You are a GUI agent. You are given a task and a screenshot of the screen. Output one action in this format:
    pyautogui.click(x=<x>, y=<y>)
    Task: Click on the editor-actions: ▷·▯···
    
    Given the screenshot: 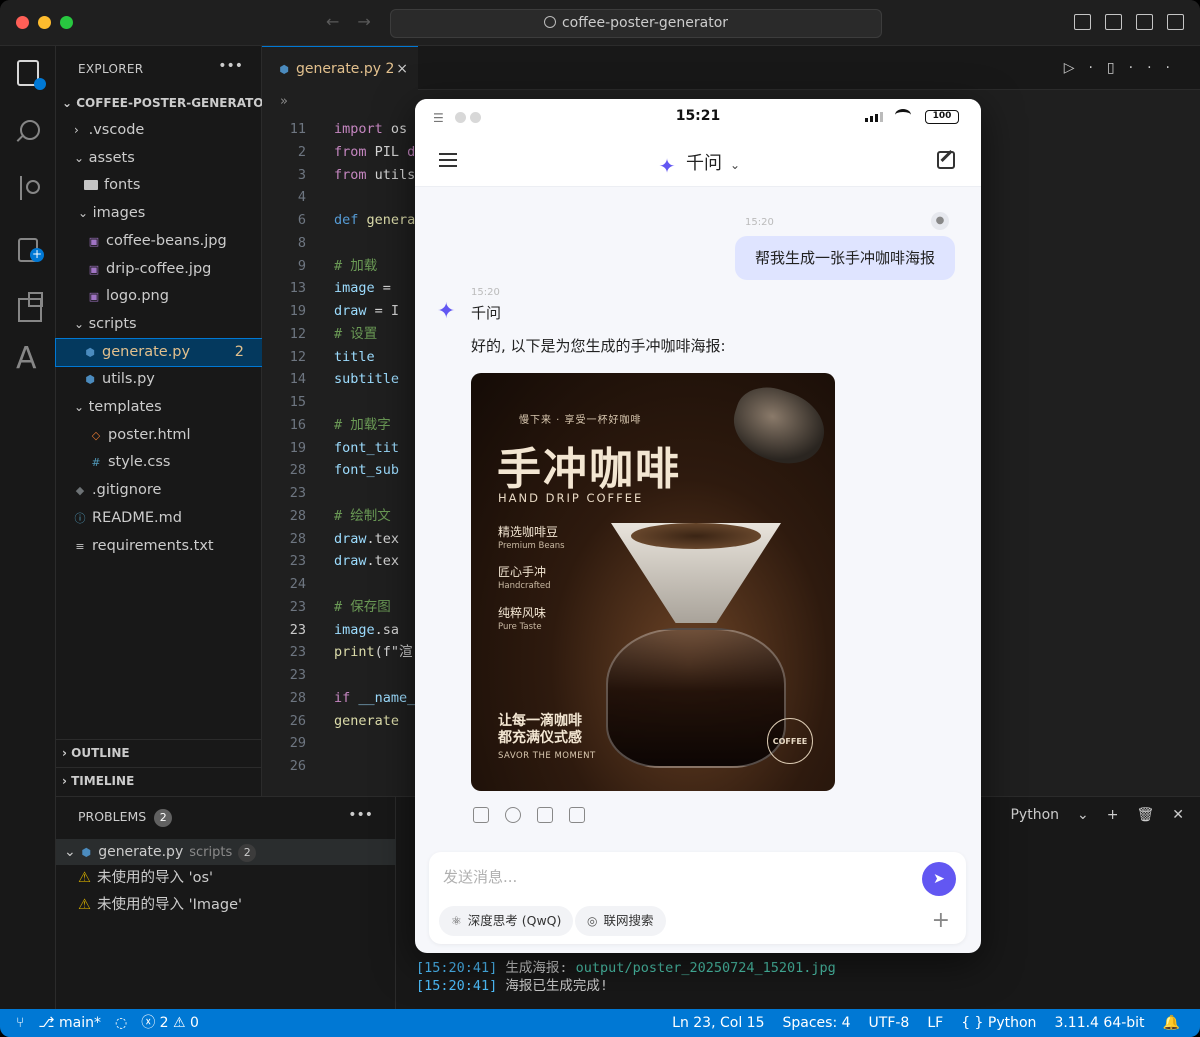 What is the action you would take?
    pyautogui.click(x=1124, y=68)
    